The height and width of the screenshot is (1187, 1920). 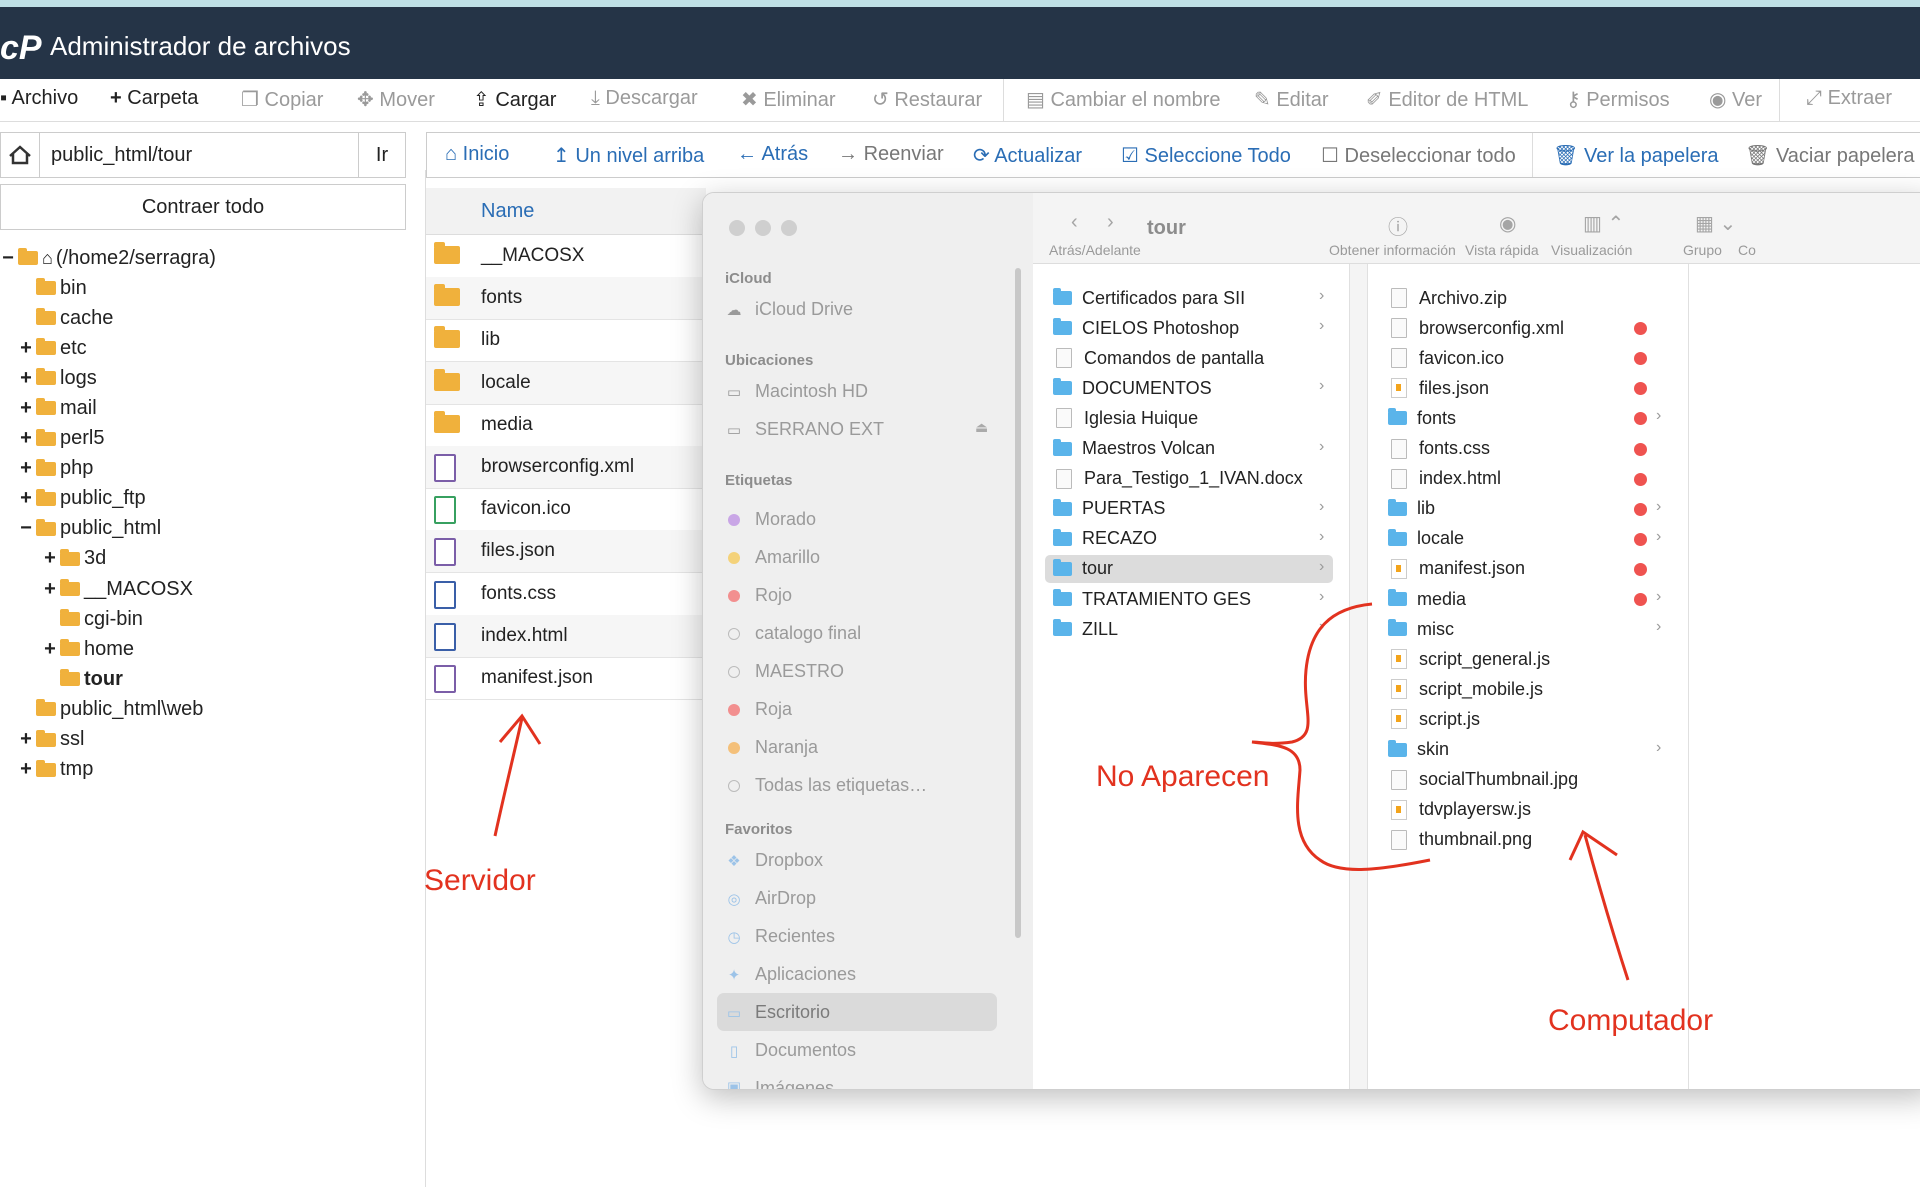 What do you see at coordinates (480, 880) in the screenshot?
I see `annotation-servidor: Servidor` at bounding box center [480, 880].